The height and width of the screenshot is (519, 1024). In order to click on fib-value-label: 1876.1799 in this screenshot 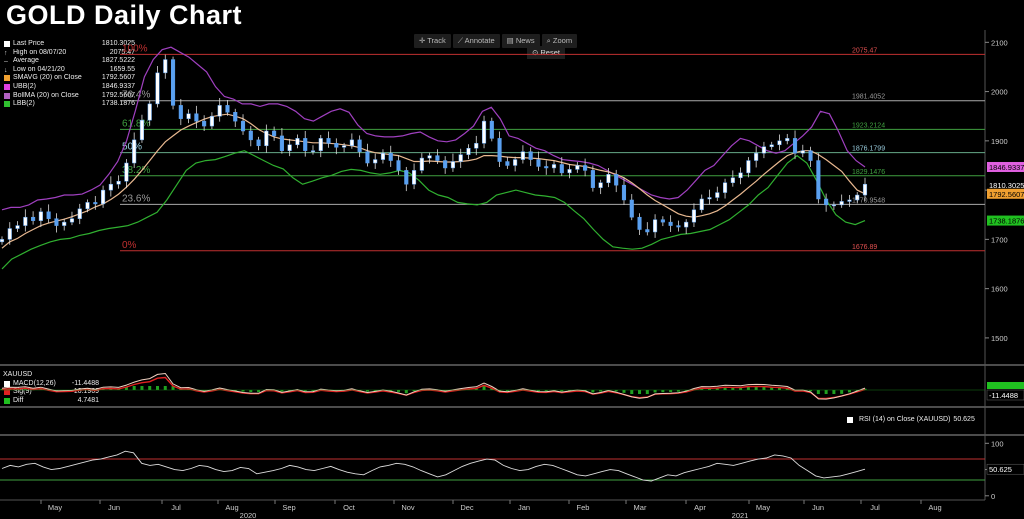, I will do `click(868, 149)`.